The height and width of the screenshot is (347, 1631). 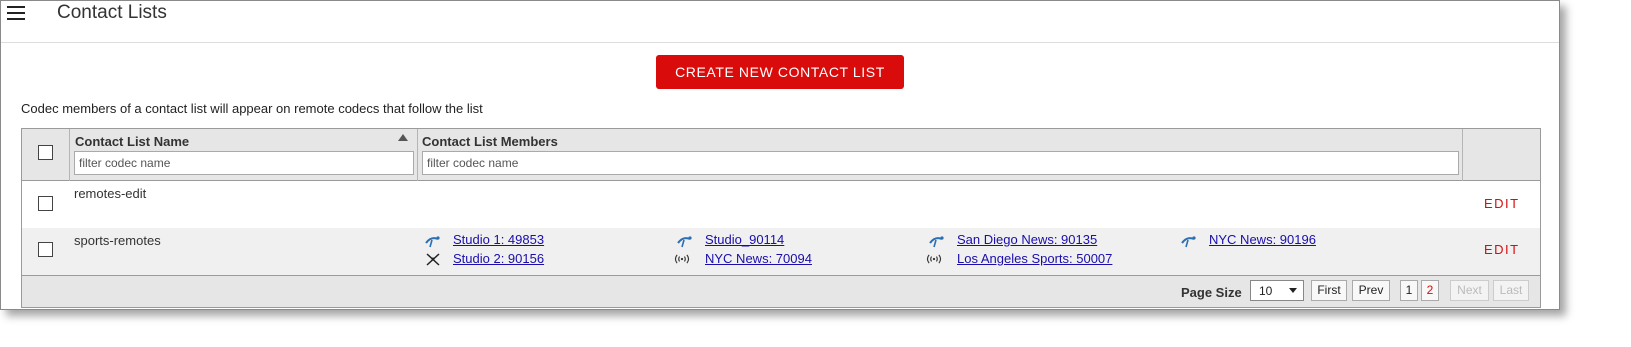 What do you see at coordinates (244, 163) in the screenshot?
I see `name-filter-input` at bounding box center [244, 163].